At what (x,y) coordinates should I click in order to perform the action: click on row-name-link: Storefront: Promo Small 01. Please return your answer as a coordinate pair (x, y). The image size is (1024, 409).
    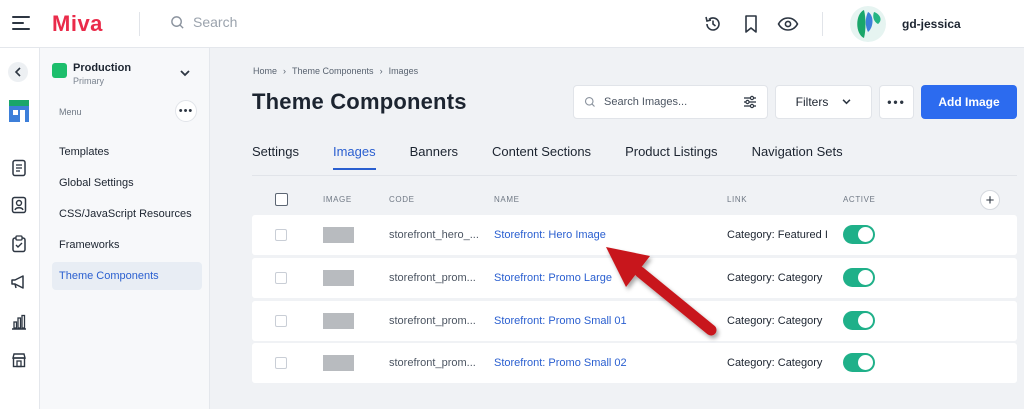
    Looking at the image, I should click on (560, 321).